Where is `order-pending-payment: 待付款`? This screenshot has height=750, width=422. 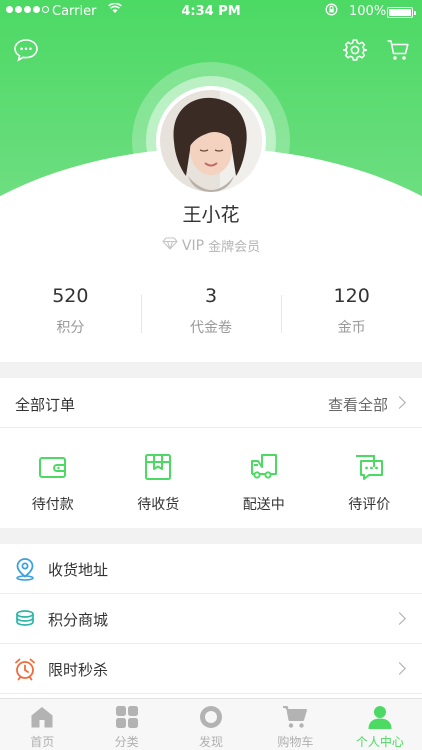 order-pending-payment: 待付款 is located at coordinates (53, 479).